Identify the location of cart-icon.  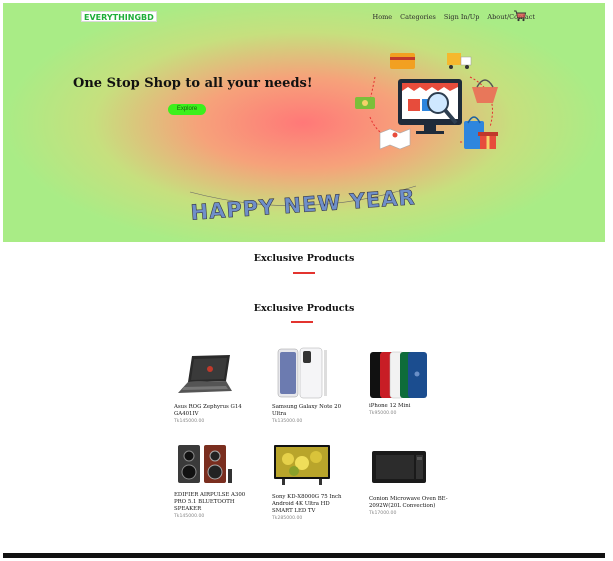
(520, 16).